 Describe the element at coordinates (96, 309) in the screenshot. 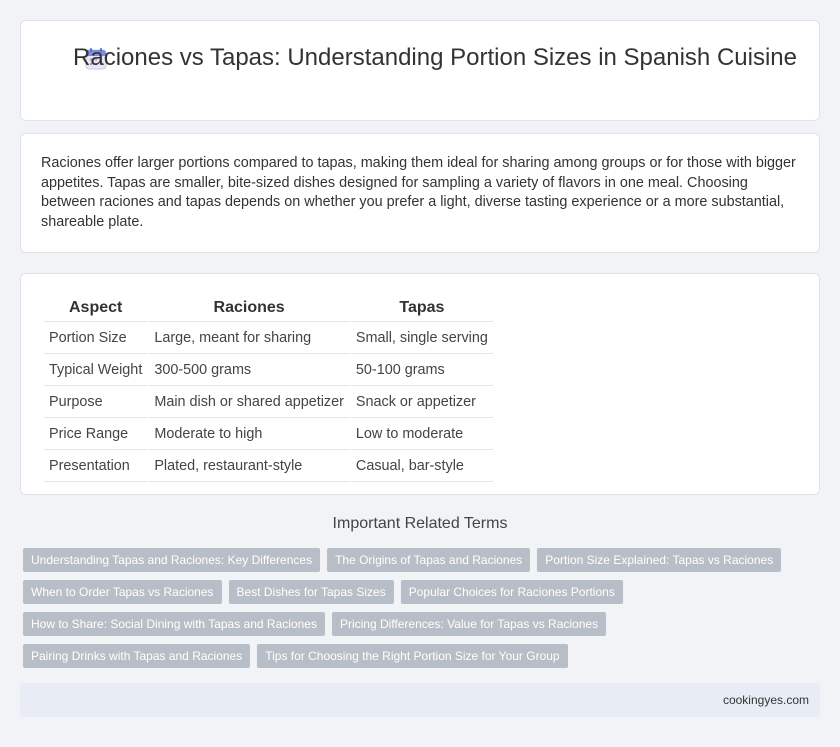

I see `column-header-aspect: Aspect` at that location.